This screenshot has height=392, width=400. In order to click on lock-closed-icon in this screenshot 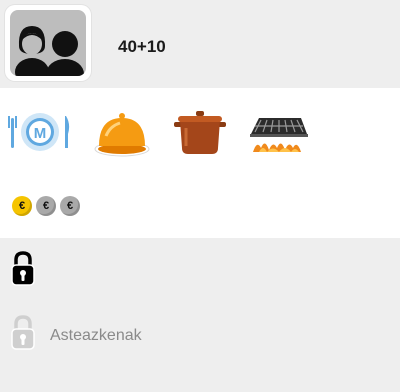, I will do `click(23, 271)`.